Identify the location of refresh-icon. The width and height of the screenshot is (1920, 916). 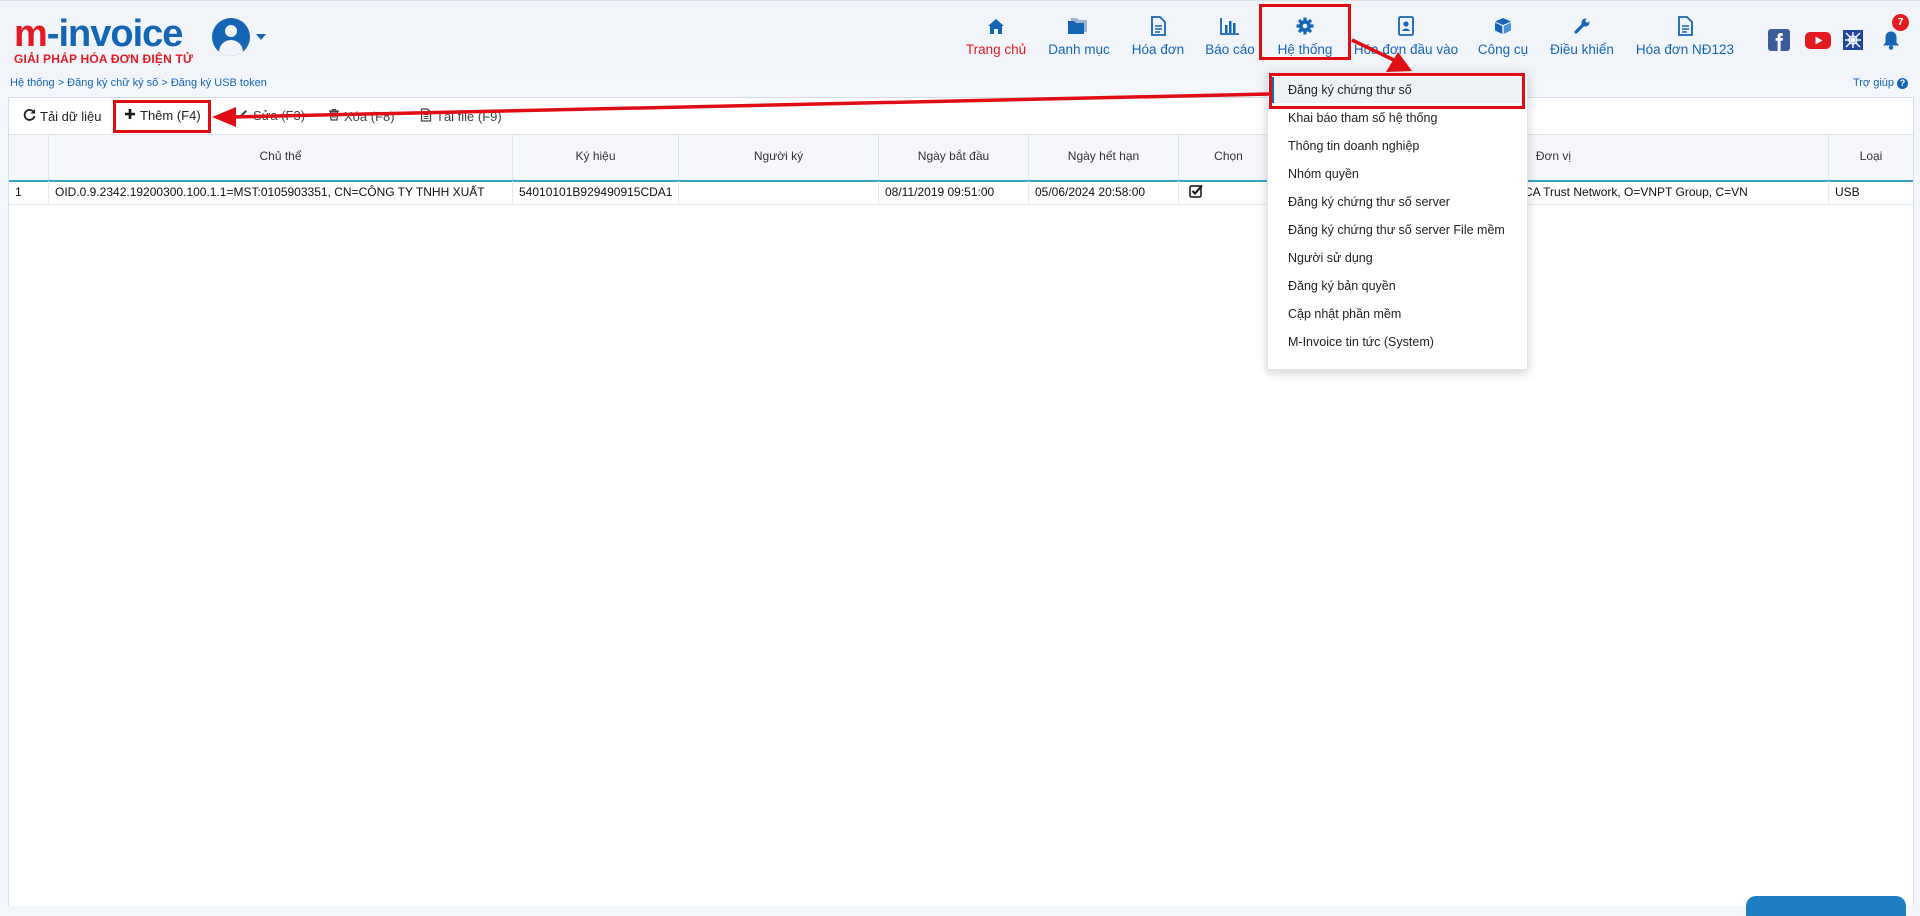
(29, 116).